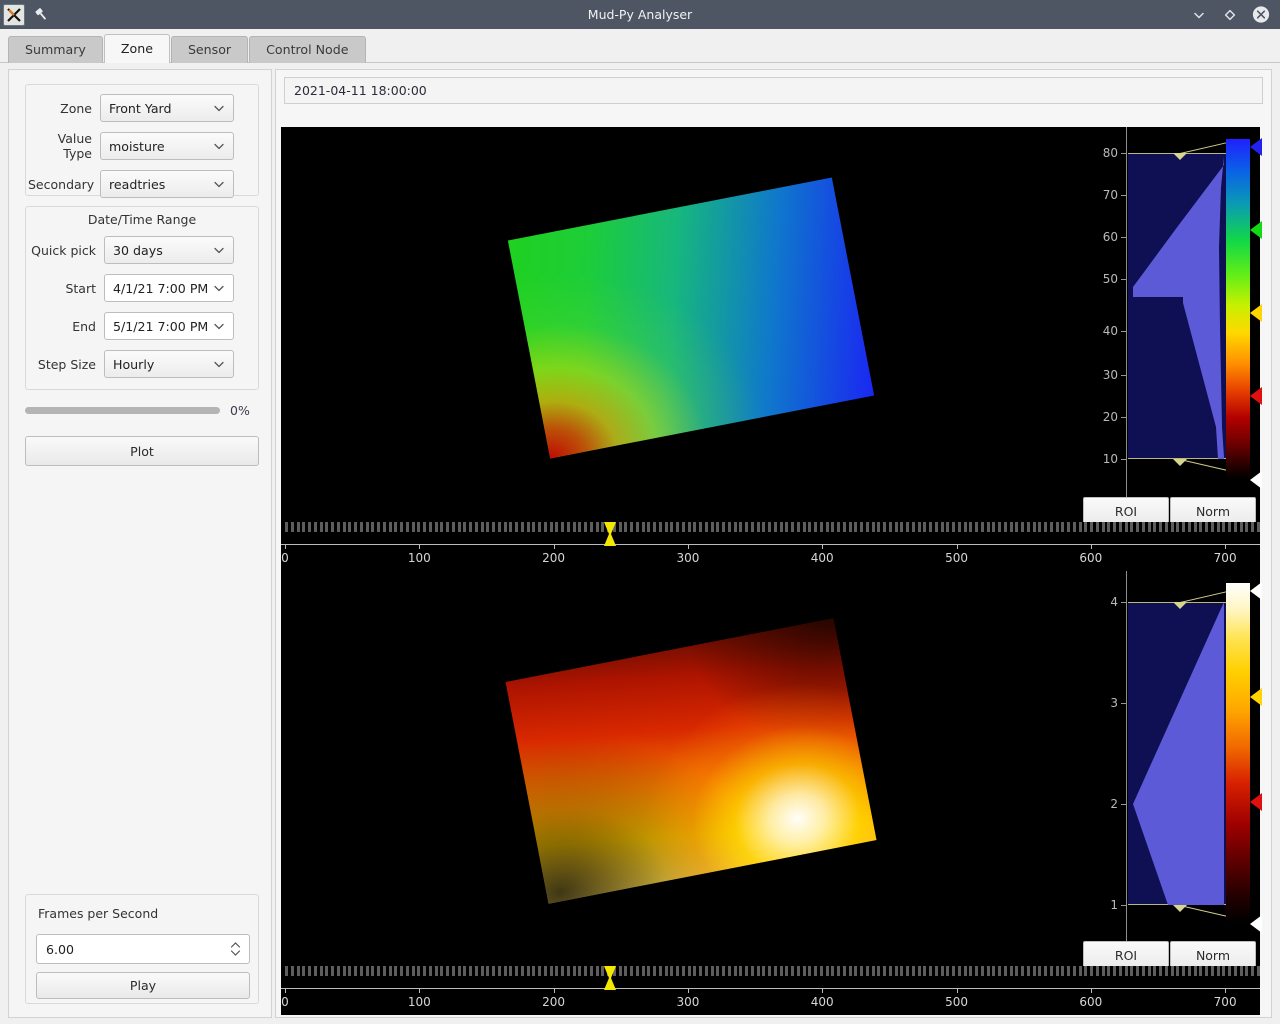 This screenshot has width=1280, height=1024. I want to click on secondary-timeline-slider: 0 100 200 300 400 500 600 700, so click(770, 990).